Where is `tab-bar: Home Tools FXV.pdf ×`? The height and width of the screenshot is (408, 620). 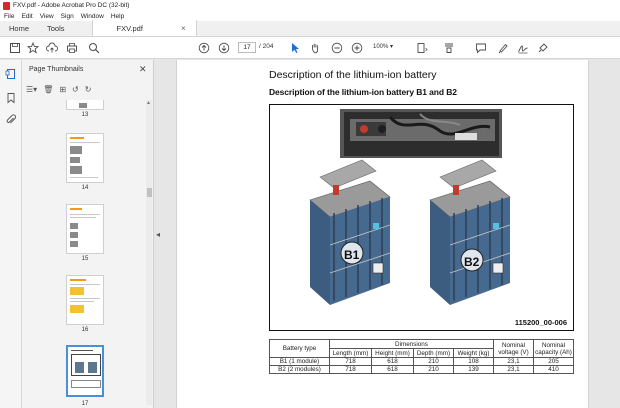 tab-bar: Home Tools FXV.pdf × is located at coordinates (310, 28).